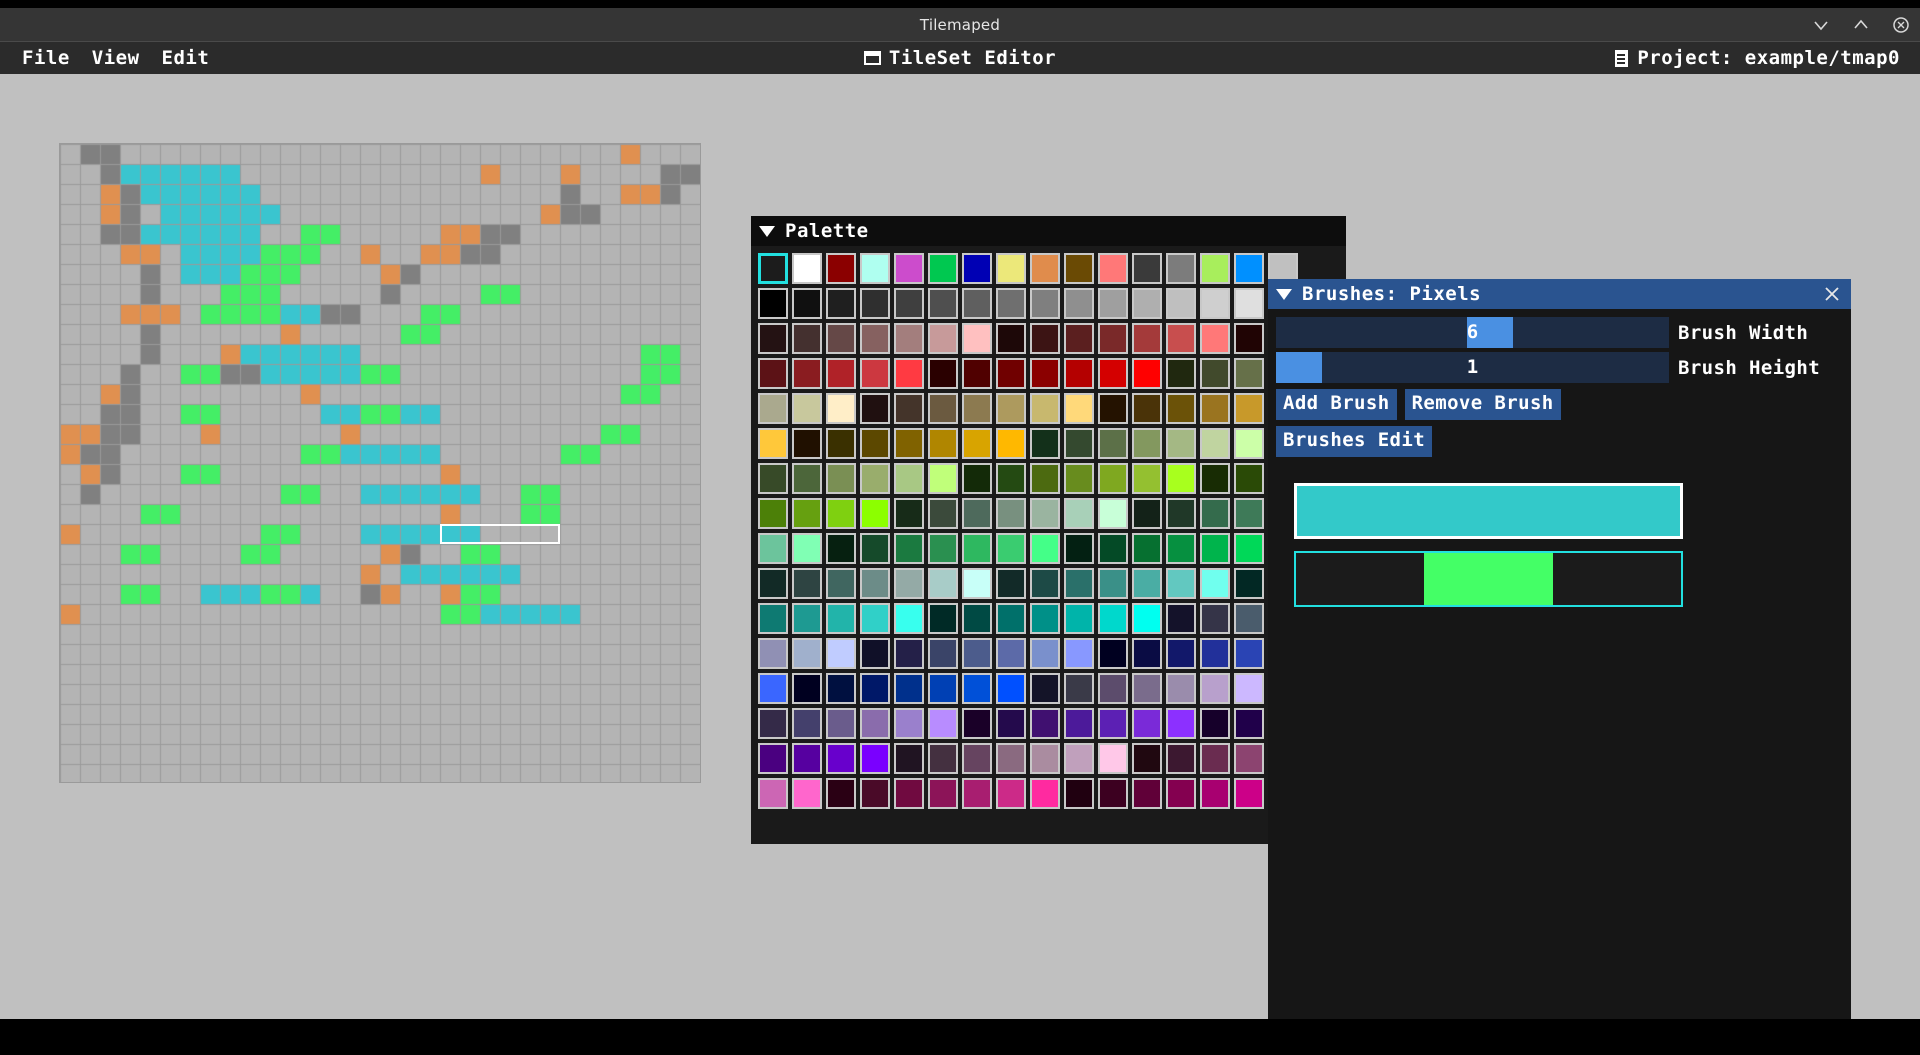  I want to click on brush-height-slider: 1, so click(1472, 367).